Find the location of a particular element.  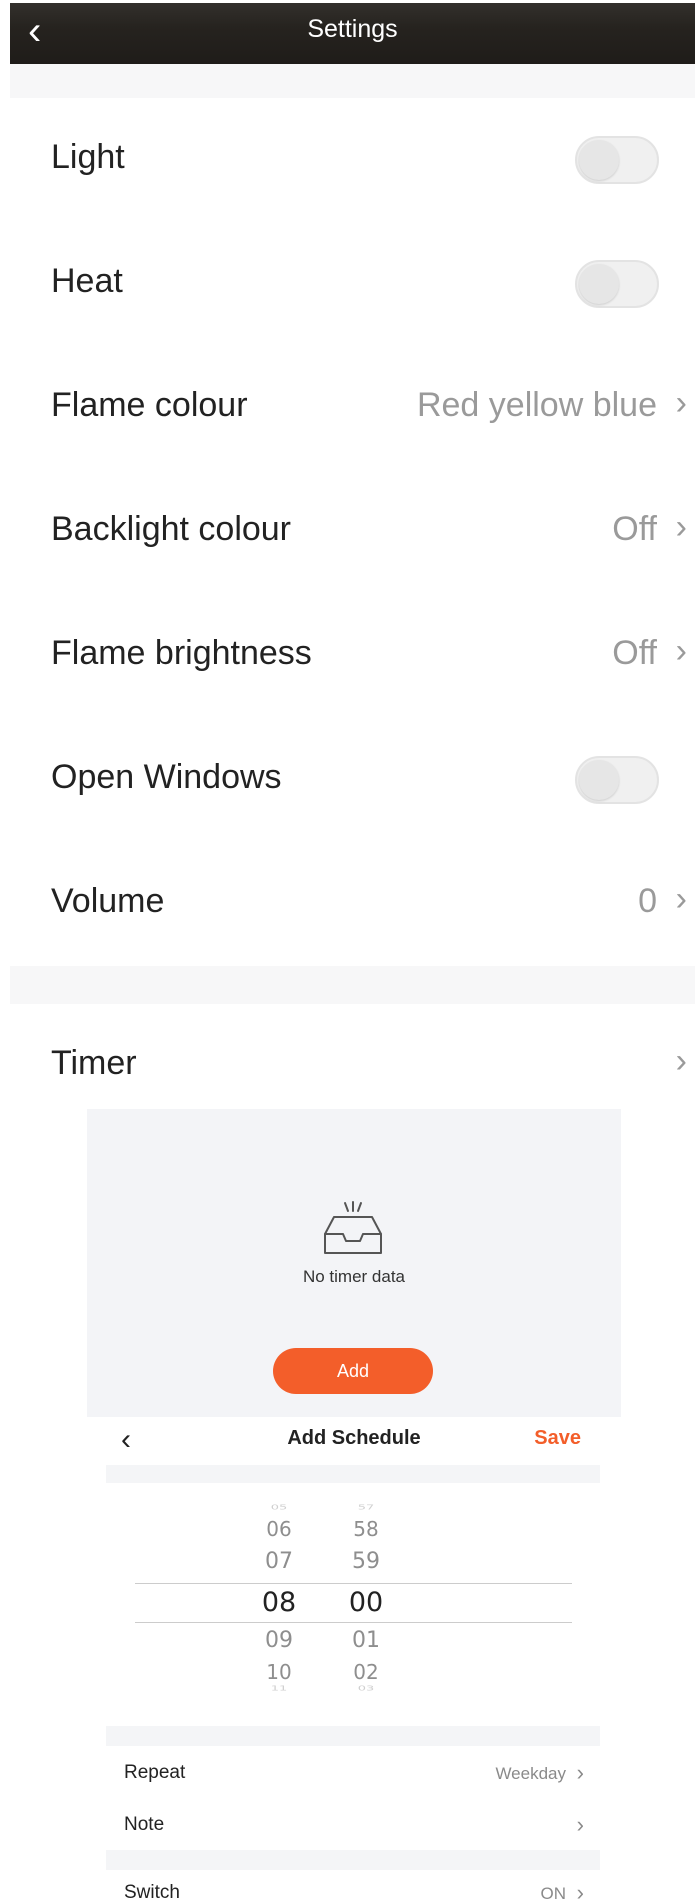

add-timer-button: Add is located at coordinates (353, 1371).